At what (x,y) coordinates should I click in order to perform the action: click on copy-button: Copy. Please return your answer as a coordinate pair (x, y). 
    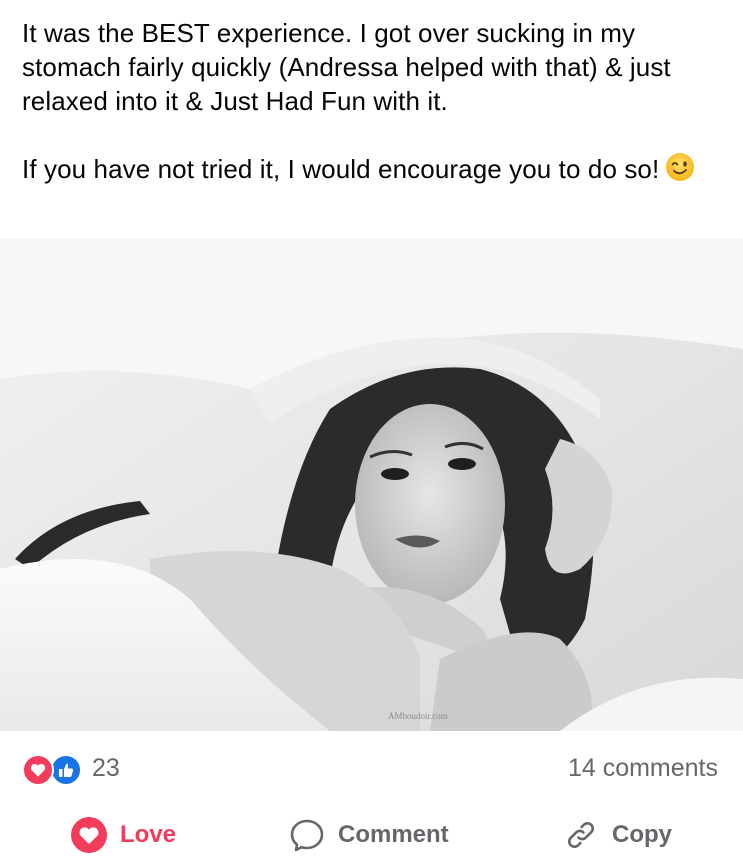
    Looking at the image, I should click on (617, 835).